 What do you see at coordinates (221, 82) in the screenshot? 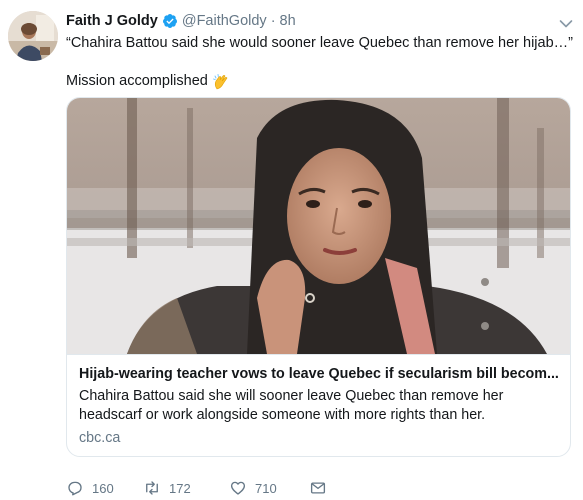
I see `clapping-hands-icon` at bounding box center [221, 82].